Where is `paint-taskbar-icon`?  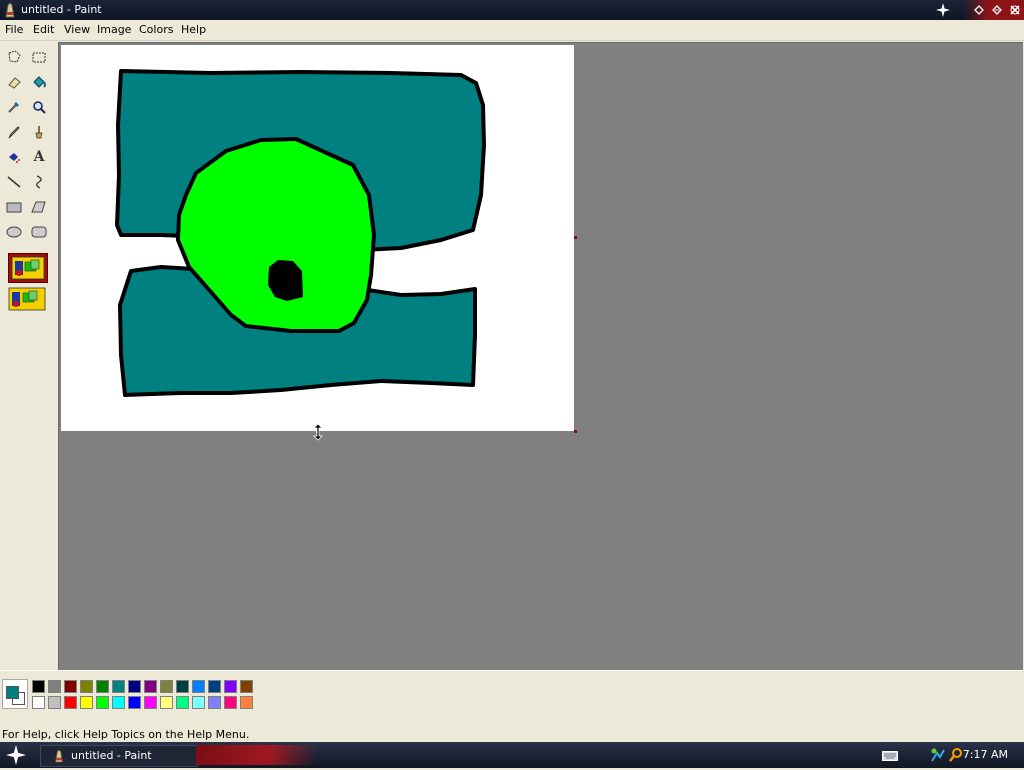 paint-taskbar-icon is located at coordinates (59, 756).